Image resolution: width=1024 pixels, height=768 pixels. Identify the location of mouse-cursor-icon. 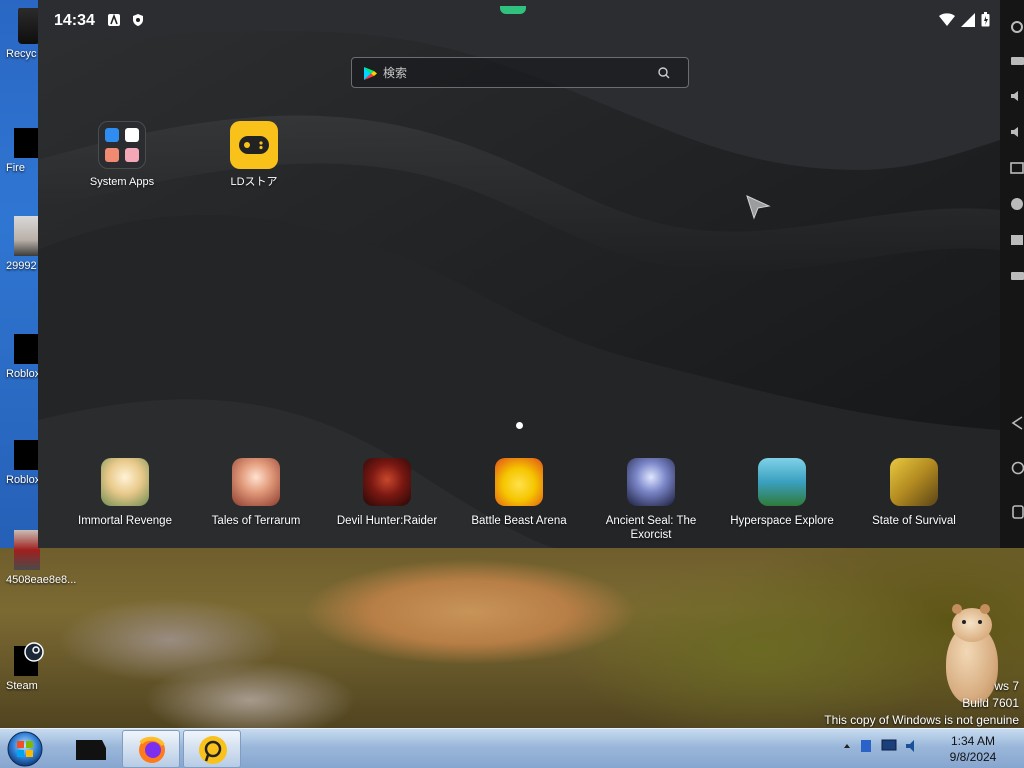
(758, 207).